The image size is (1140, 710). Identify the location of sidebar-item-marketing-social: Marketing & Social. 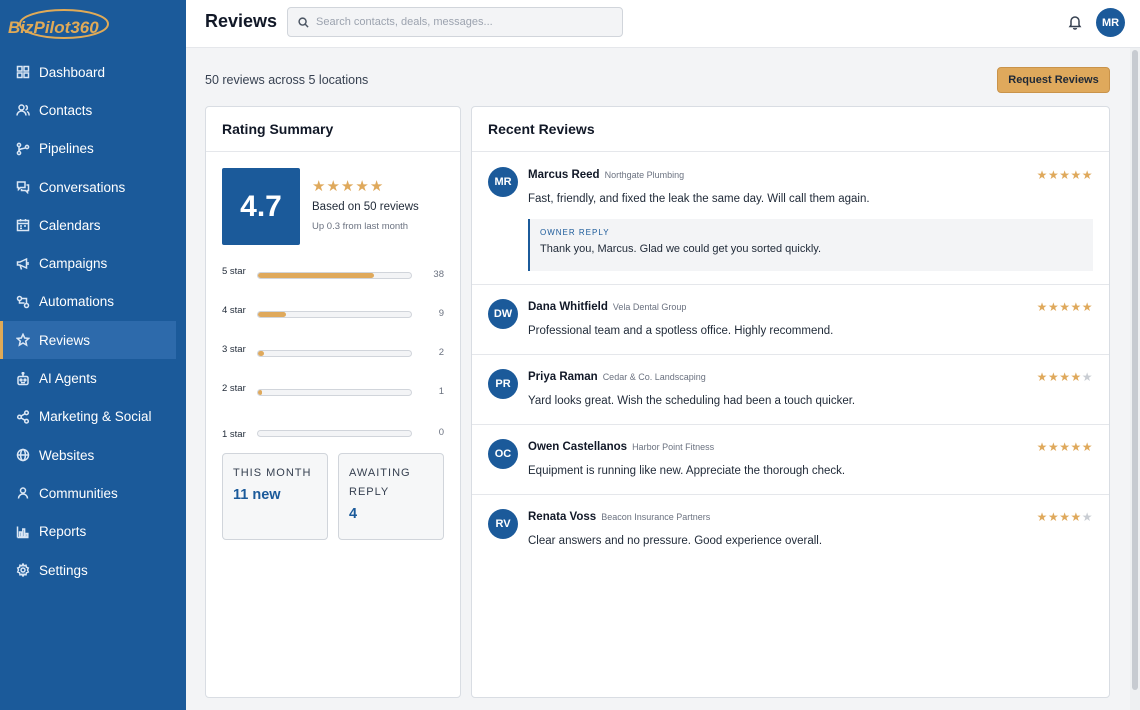
(93, 417).